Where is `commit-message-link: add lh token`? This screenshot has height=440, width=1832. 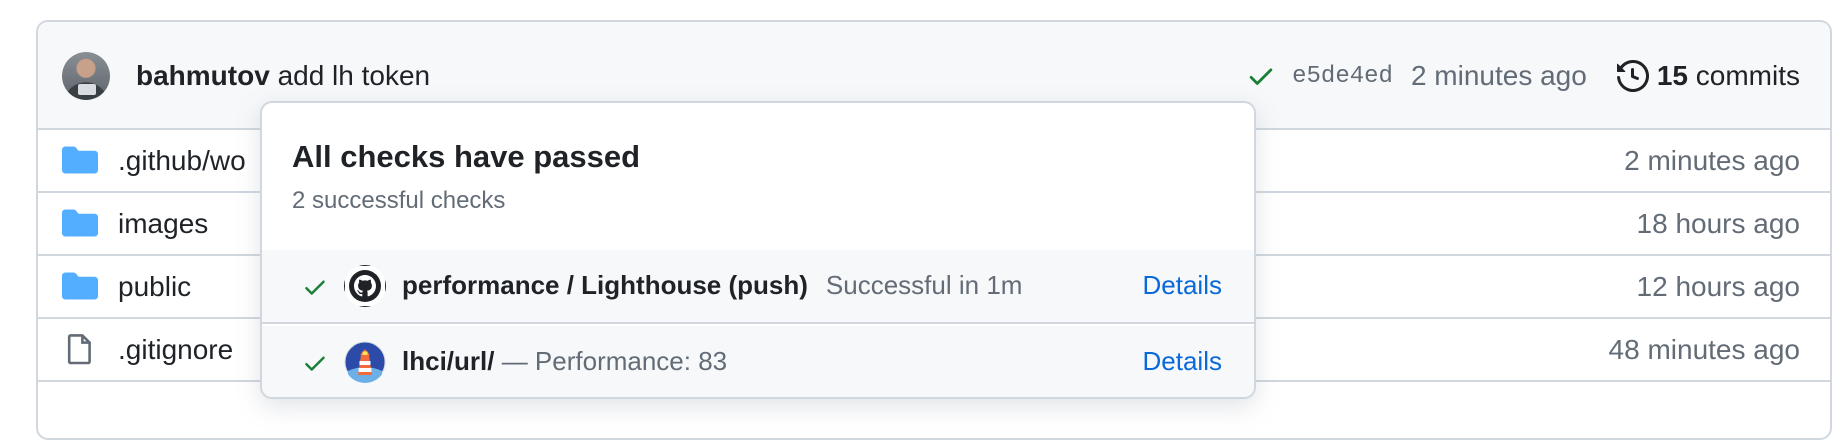 commit-message-link: add lh token is located at coordinates (354, 75).